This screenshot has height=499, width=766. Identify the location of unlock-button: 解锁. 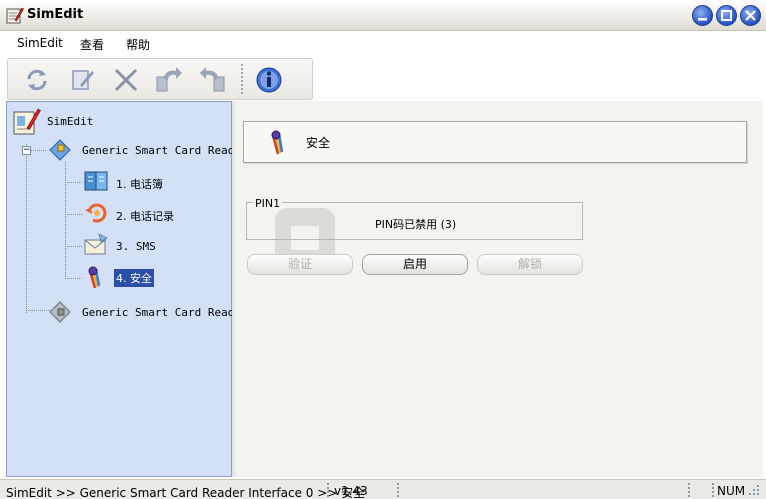
(530, 264).